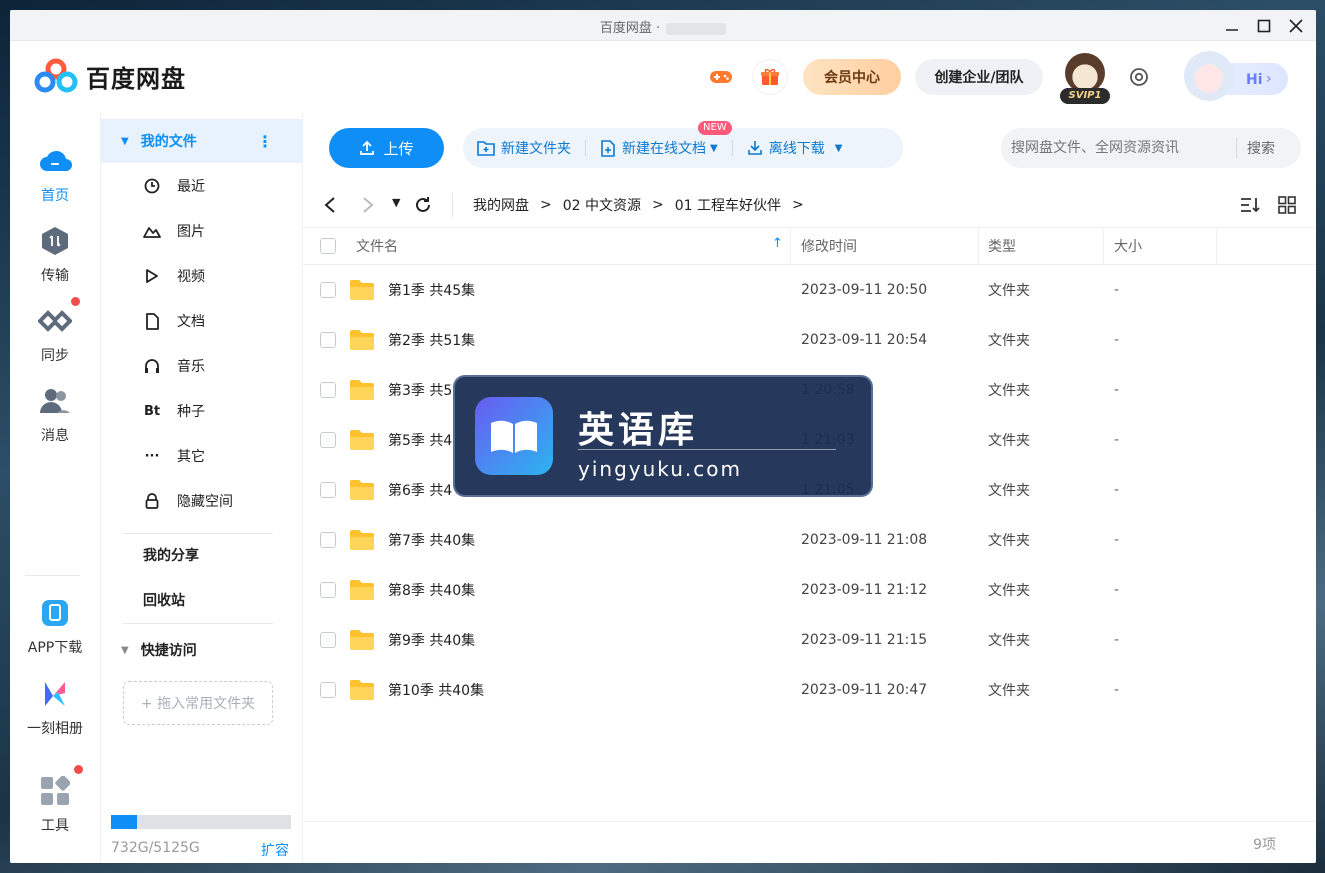 The width and height of the screenshot is (1325, 873). What do you see at coordinates (721, 77) in the screenshot?
I see `game-button` at bounding box center [721, 77].